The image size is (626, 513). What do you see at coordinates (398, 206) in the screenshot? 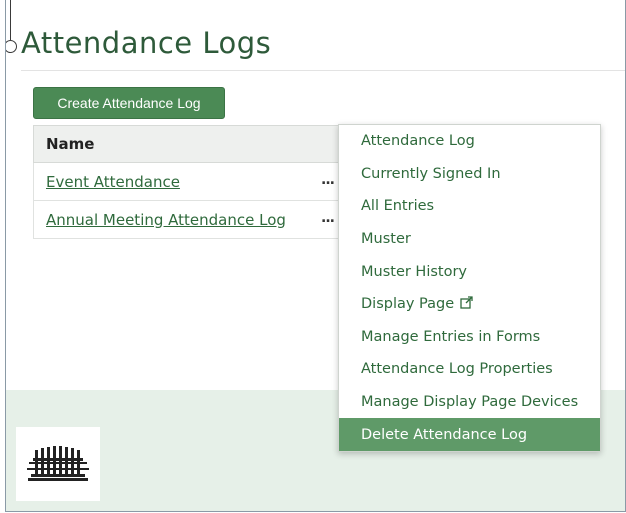
I see `menu-item-label: All Entries` at bounding box center [398, 206].